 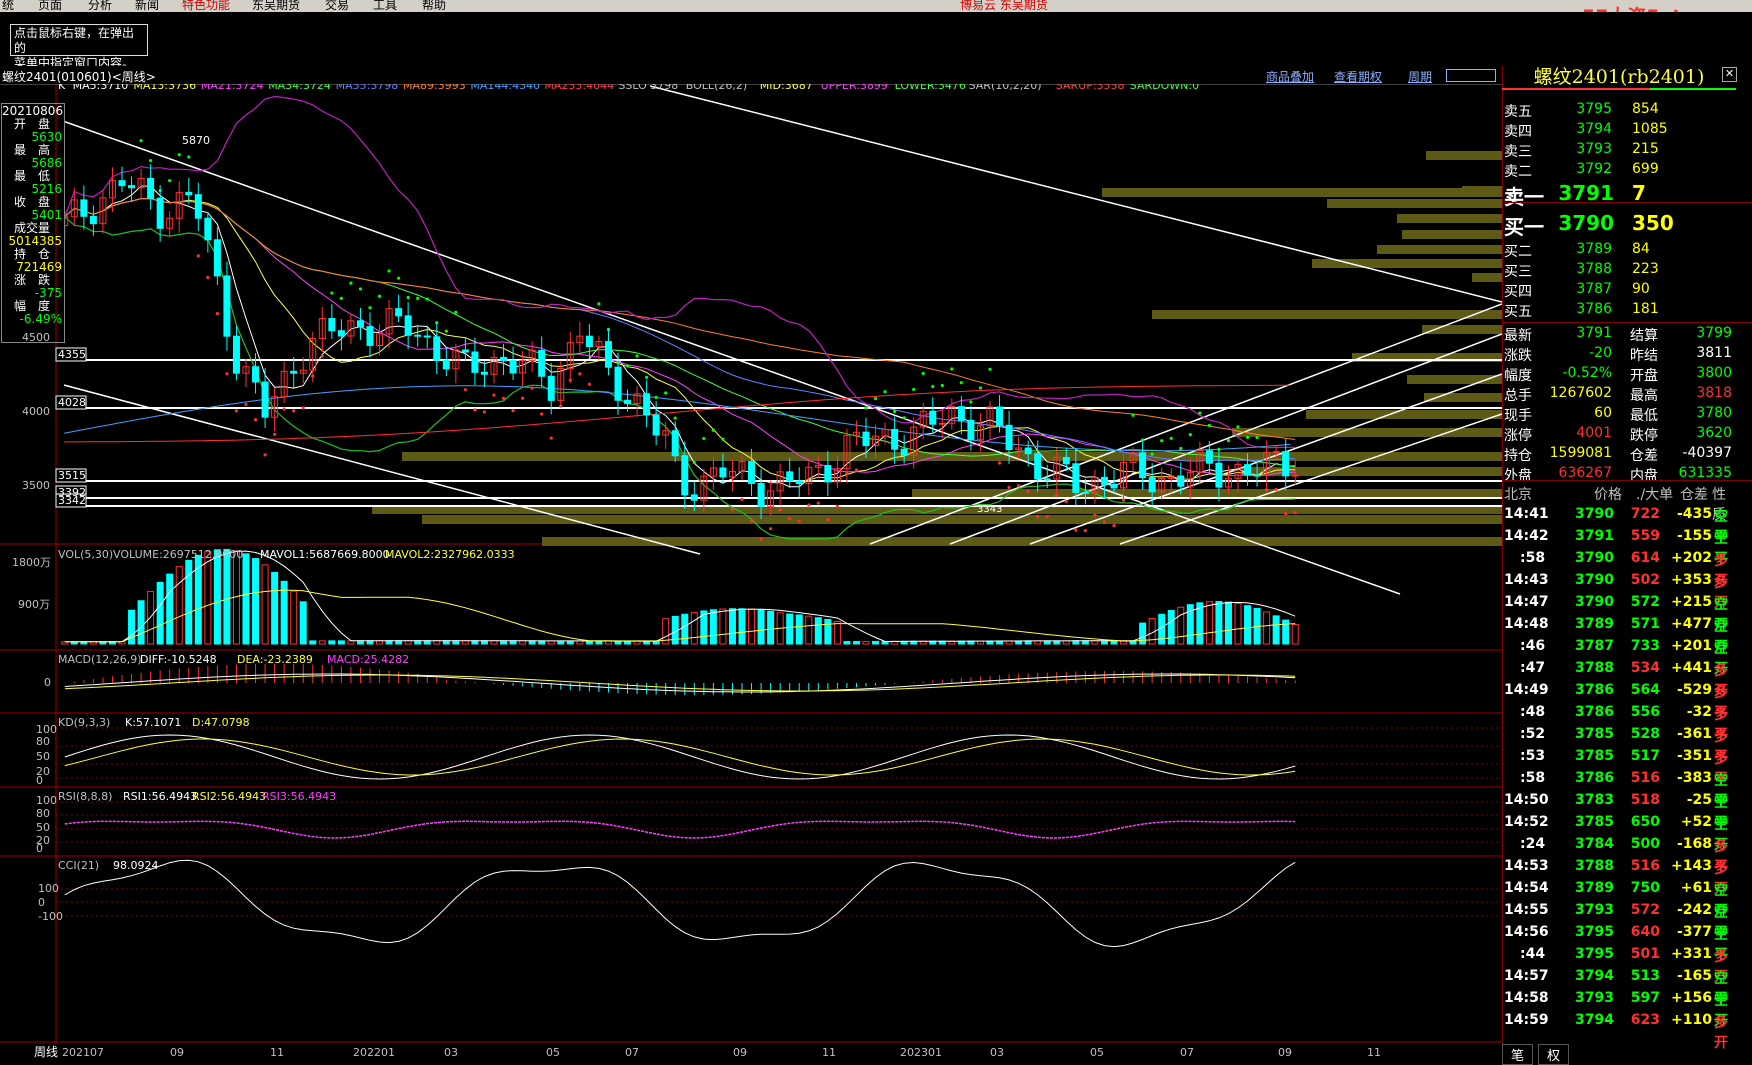 What do you see at coordinates (1617, 569) in the screenshot?
I see `tick-row: :58 3790 614 +202 多开` at bounding box center [1617, 569].